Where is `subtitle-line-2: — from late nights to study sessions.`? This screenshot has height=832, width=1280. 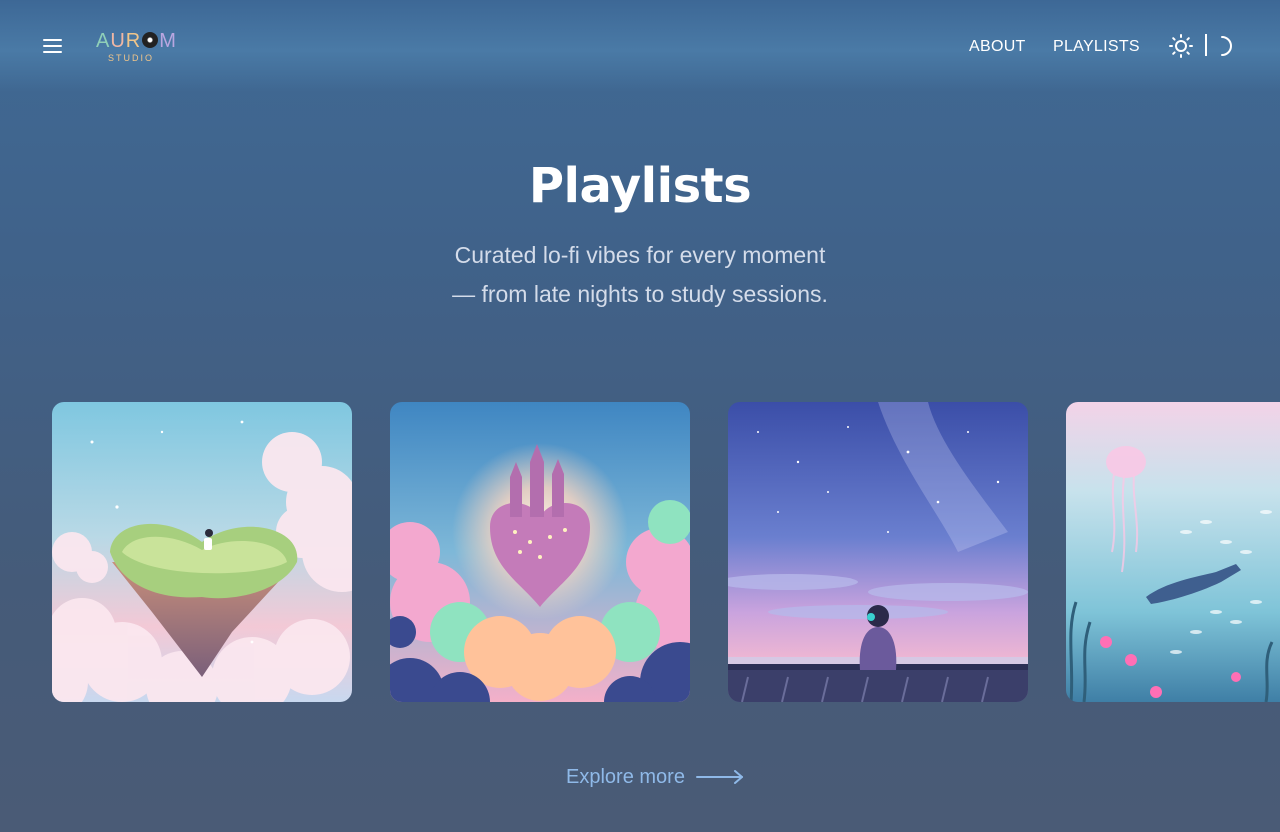
subtitle-line-2: — from late nights to study sessions. is located at coordinates (640, 294).